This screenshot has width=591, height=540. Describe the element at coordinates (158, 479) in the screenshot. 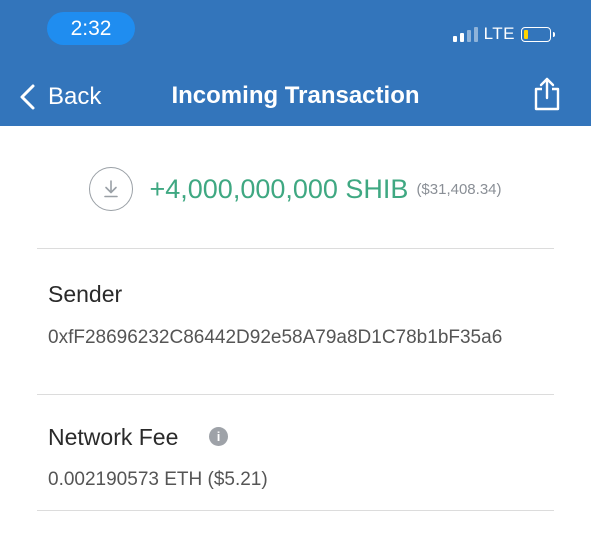

I see `network-fee-value: 0.002190573 ETH ($5.21)` at that location.